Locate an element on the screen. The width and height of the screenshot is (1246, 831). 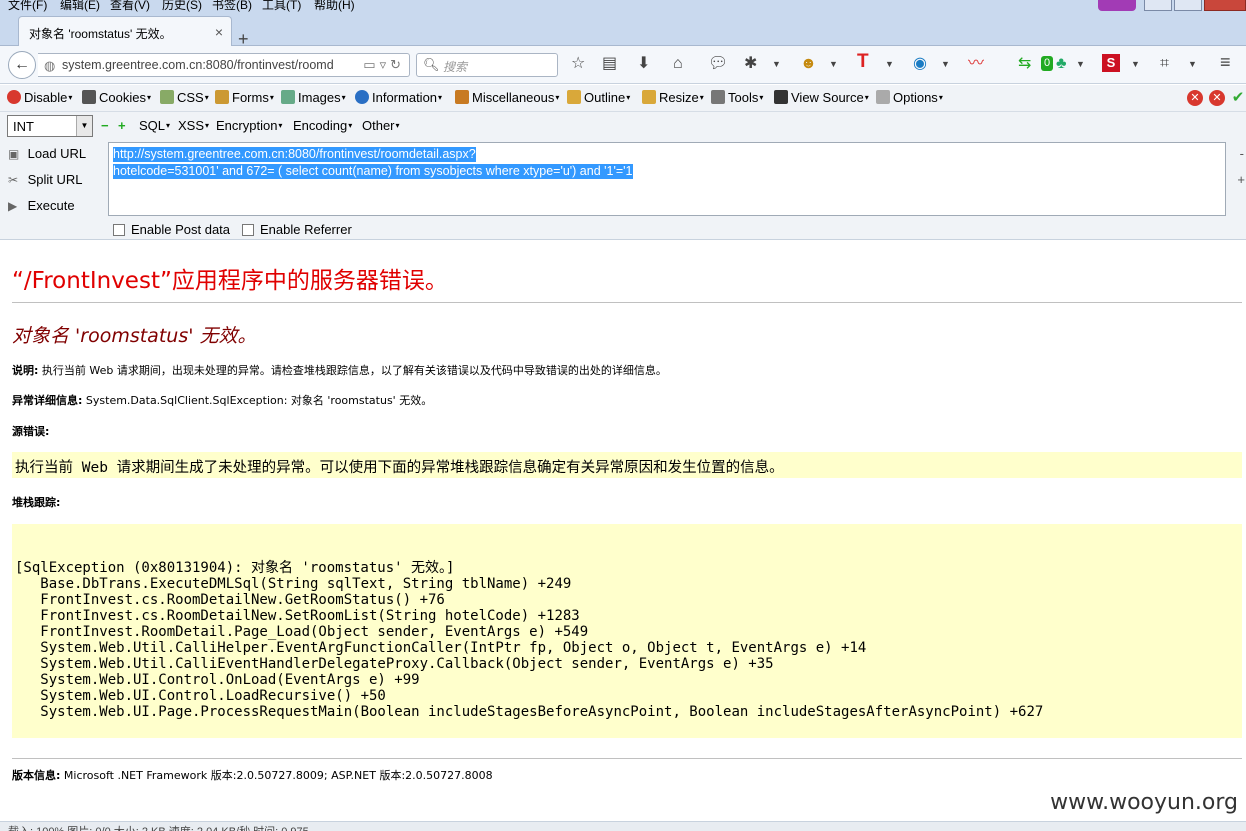
stack-trace-label: 堆栈跟踪: is located at coordinates (36, 502).